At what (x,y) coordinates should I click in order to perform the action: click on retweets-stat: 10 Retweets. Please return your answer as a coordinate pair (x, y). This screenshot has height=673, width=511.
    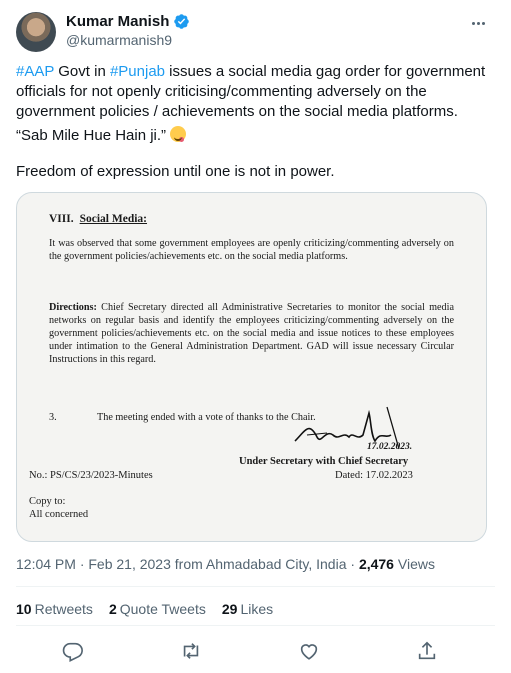
    Looking at the image, I should click on (54, 609).